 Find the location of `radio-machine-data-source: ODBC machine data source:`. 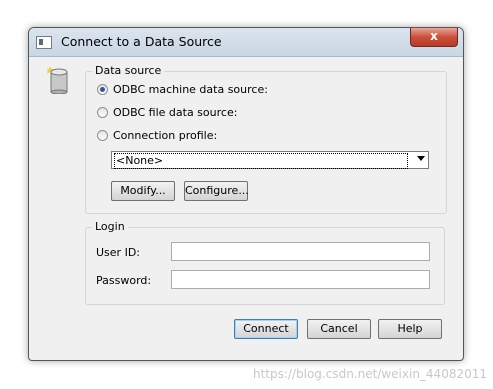

radio-machine-data-source: ODBC machine data source: is located at coordinates (182, 89).